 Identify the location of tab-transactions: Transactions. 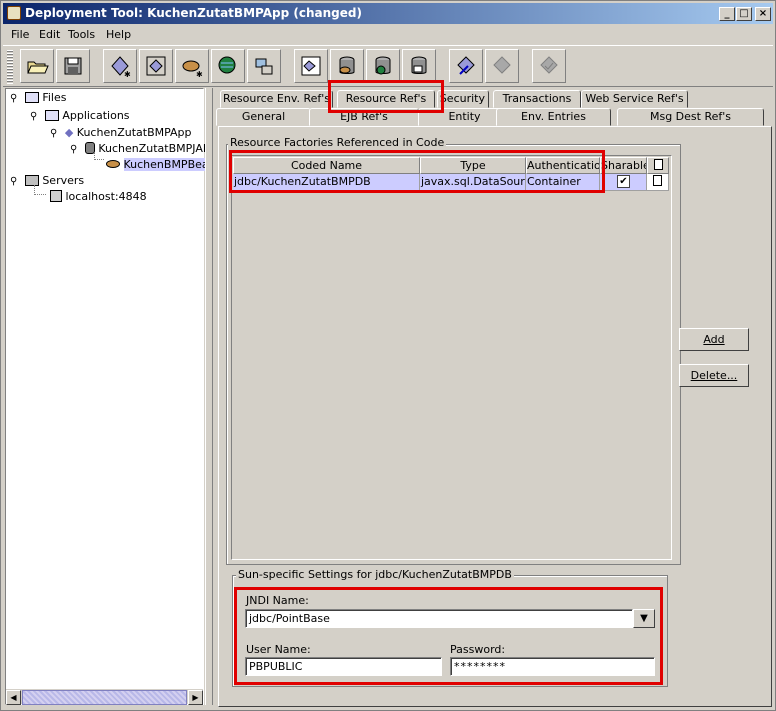
(537, 99).